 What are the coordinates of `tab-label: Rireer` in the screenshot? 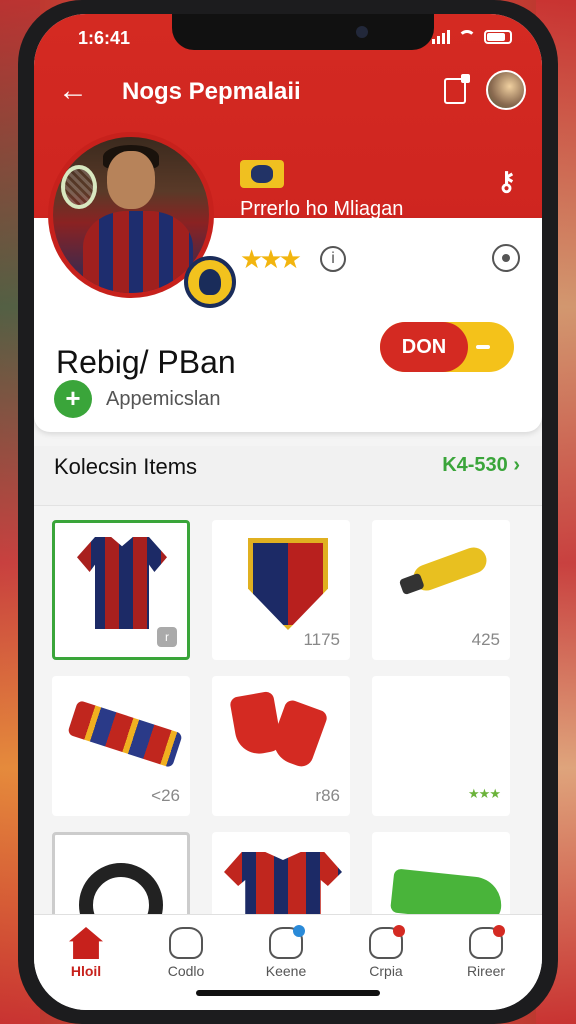 It's located at (486, 971).